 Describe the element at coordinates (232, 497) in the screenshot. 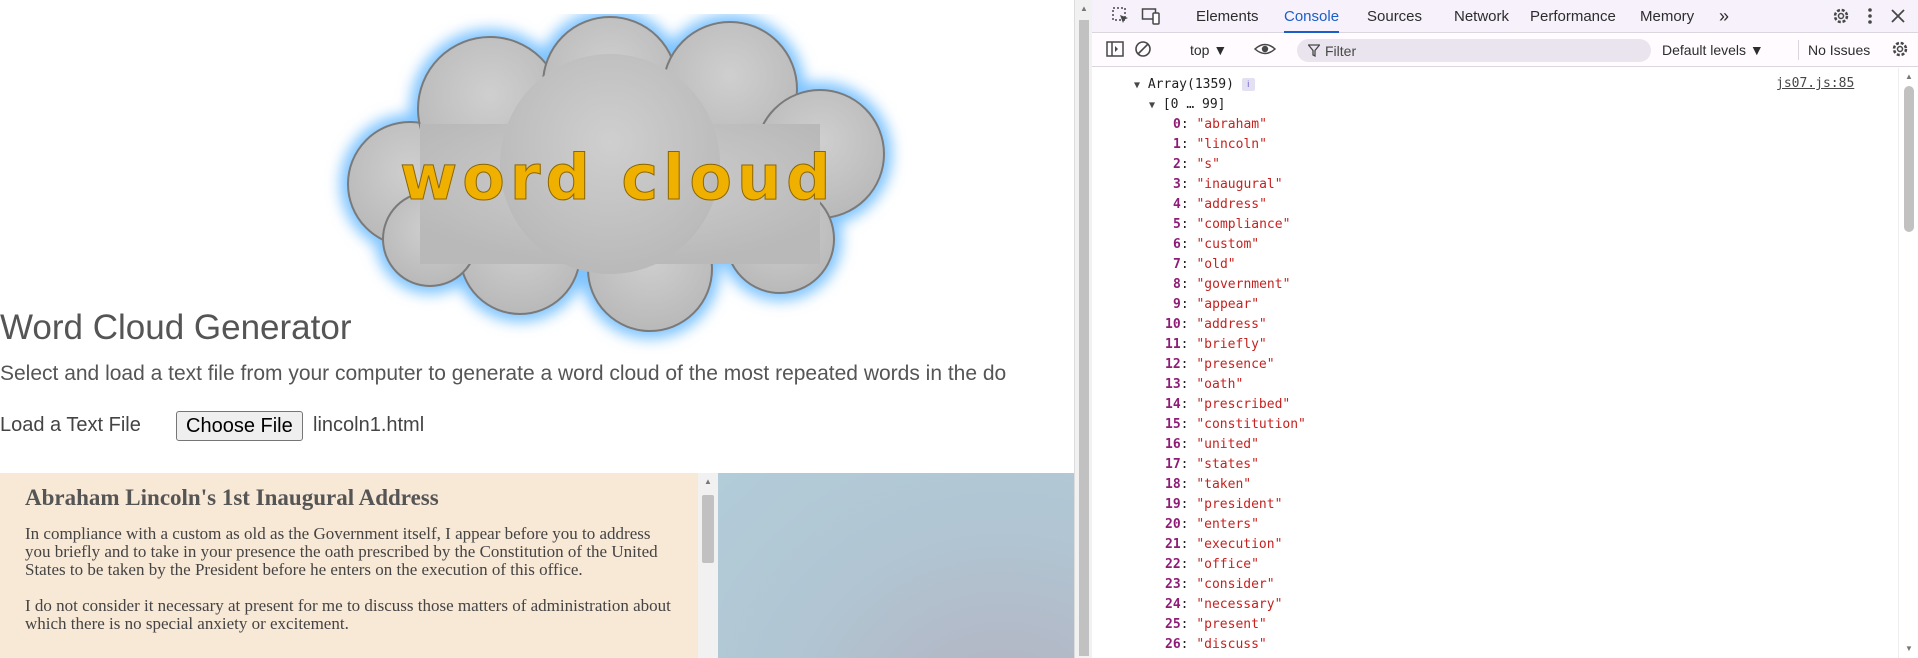

I see `document-title: Abraham Lincoln's 1st Inaugural Address` at that location.